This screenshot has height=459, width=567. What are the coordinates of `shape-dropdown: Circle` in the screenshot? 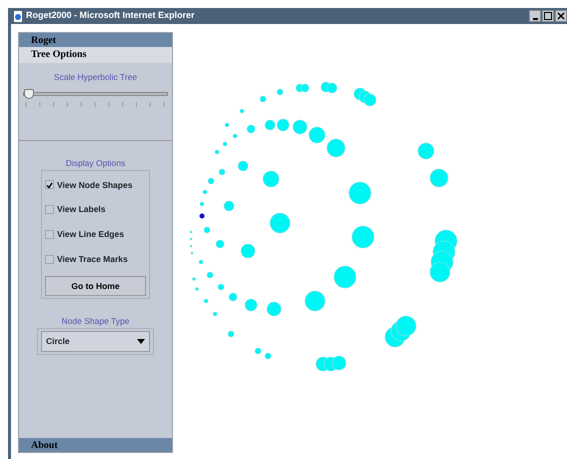 It's located at (95, 341).